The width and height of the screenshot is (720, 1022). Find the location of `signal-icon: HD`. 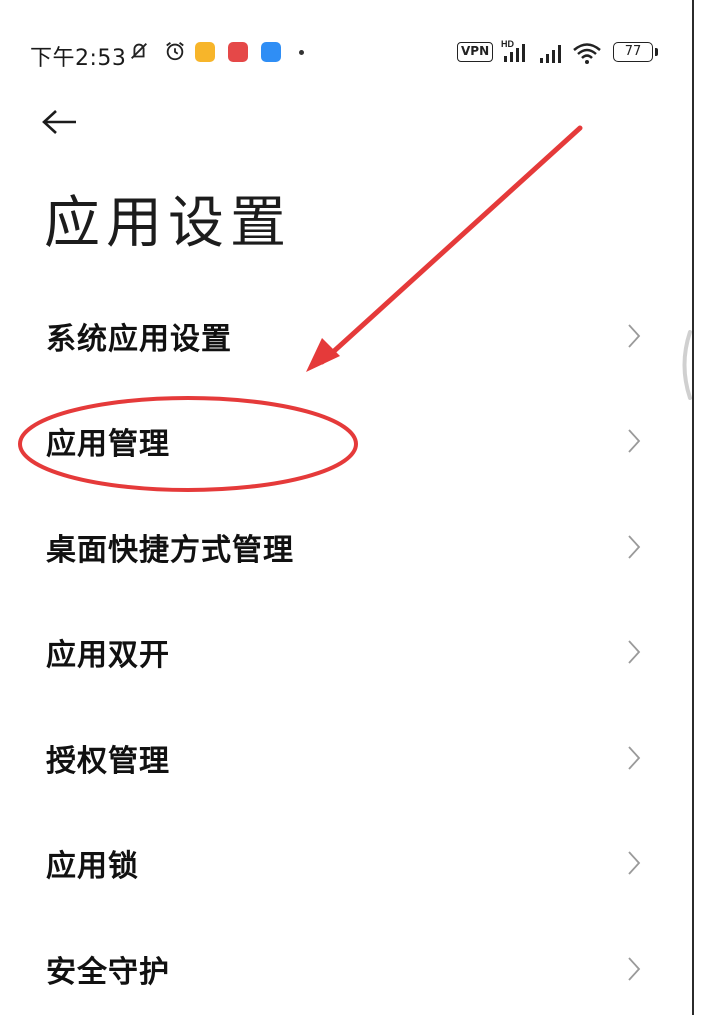

signal-icon: HD is located at coordinates (513, 50).